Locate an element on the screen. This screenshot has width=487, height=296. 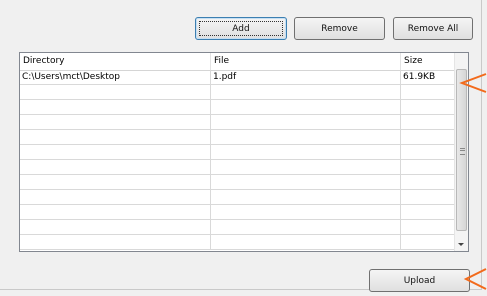
remove-button-label: Remove is located at coordinates (339, 28).